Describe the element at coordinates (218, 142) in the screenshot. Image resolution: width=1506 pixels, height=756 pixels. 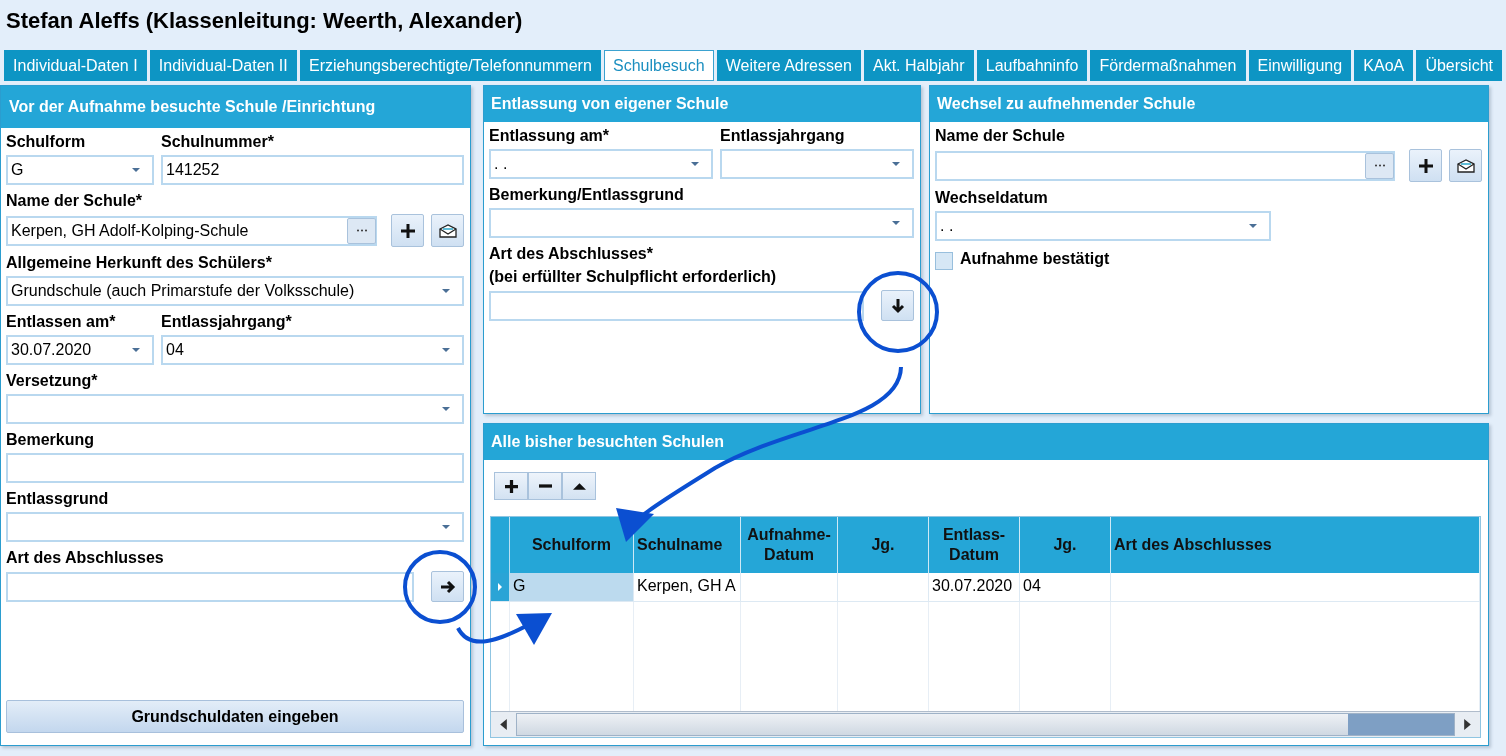
I see `field-label: Schulnummer*` at that location.